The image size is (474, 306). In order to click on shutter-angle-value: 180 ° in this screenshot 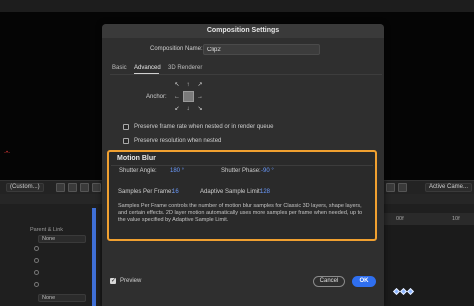, I will do `click(177, 171)`.